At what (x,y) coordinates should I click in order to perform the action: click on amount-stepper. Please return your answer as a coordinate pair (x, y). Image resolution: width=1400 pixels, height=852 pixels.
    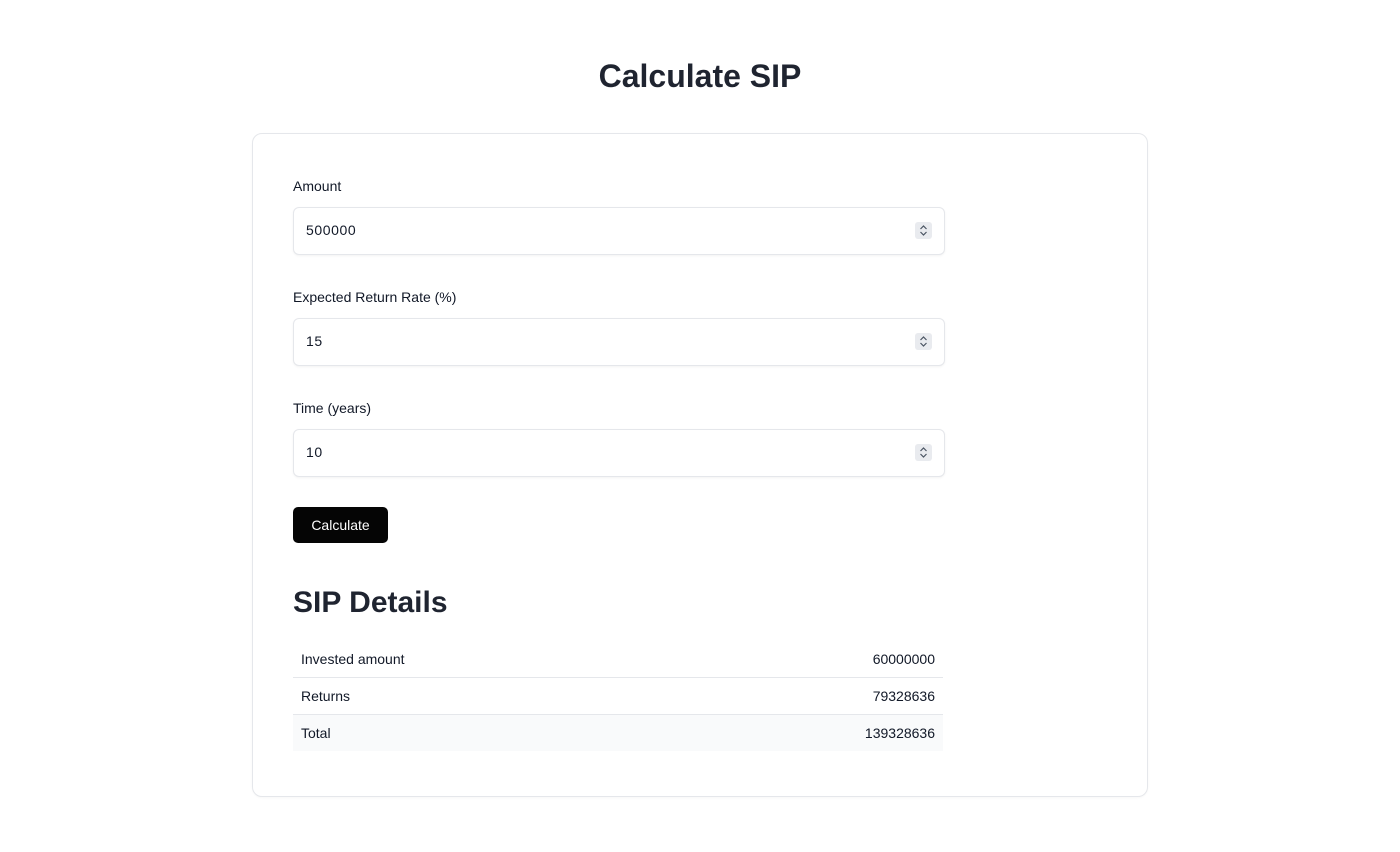
    Looking at the image, I should click on (923, 230).